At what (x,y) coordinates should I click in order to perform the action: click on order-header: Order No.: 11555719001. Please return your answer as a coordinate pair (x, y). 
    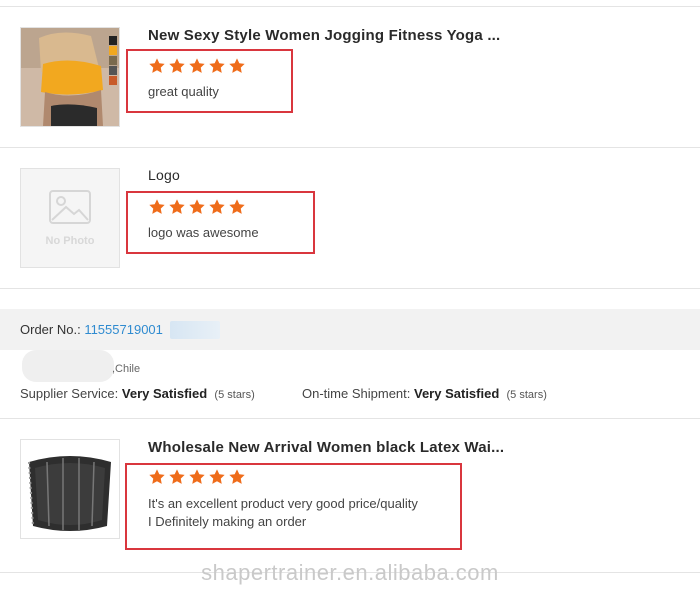
    Looking at the image, I should click on (350, 329).